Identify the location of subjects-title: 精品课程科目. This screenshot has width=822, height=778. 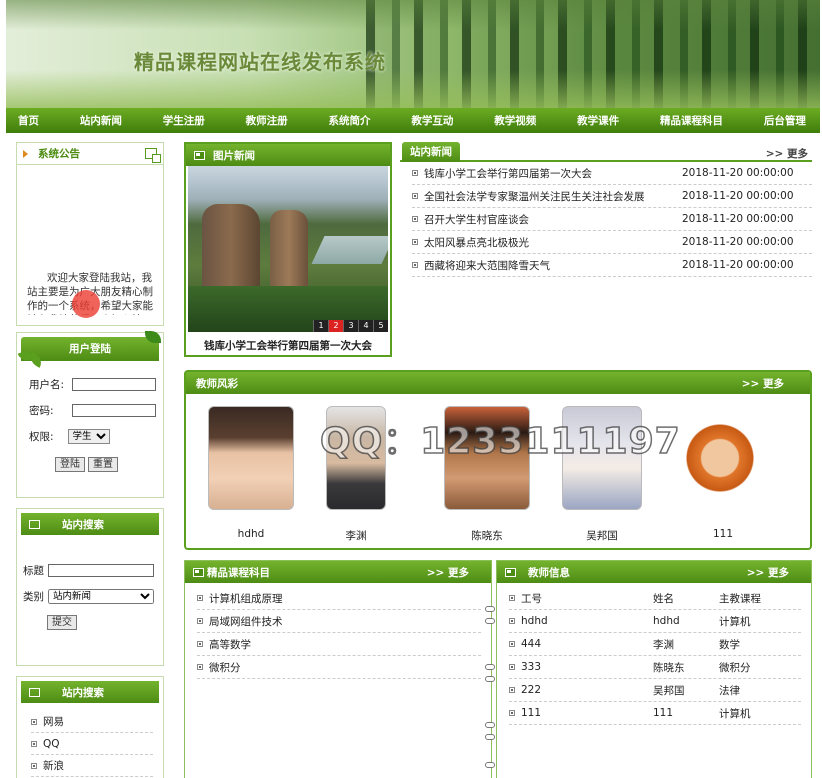
(238, 572).